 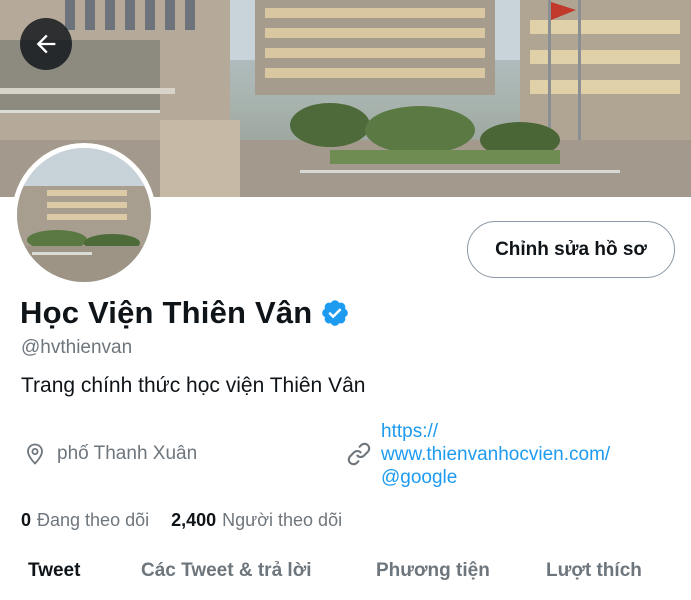 I want to click on arrow-left-icon, so click(x=46, y=44).